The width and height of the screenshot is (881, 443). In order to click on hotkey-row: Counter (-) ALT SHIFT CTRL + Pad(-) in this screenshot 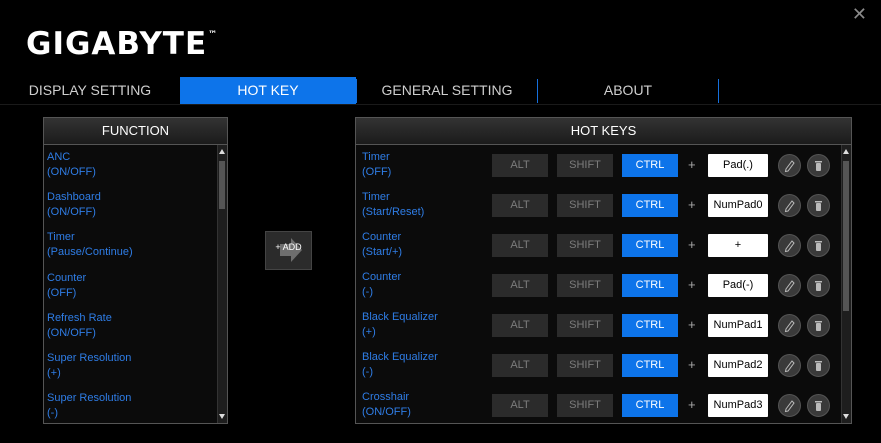, I will do `click(598, 292)`.